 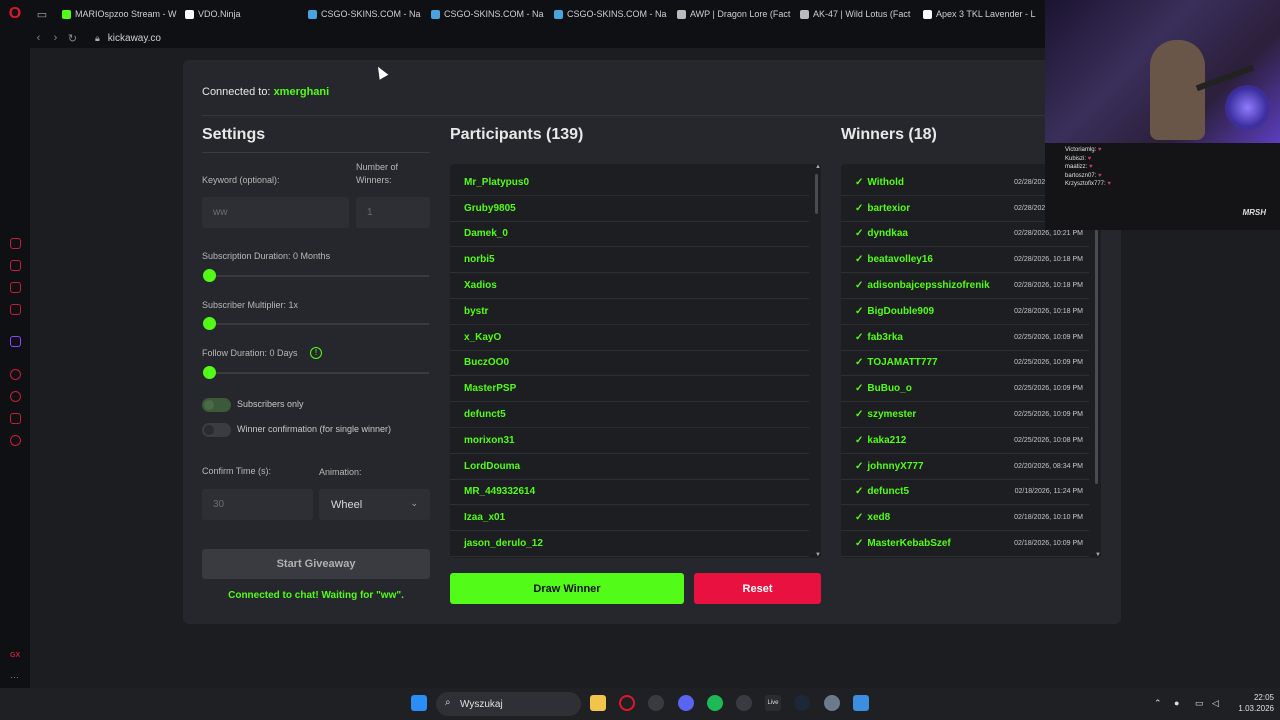 What do you see at coordinates (627, 703) in the screenshot?
I see `opera-gx-icon` at bounding box center [627, 703].